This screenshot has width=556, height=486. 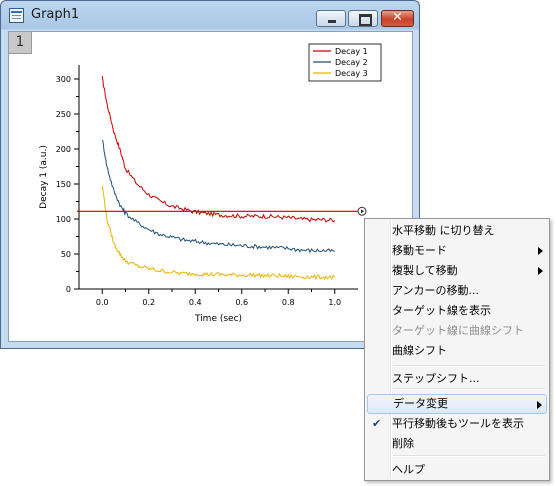 I want to click on menu-item-7: 曲線シフト, so click(x=457, y=351).